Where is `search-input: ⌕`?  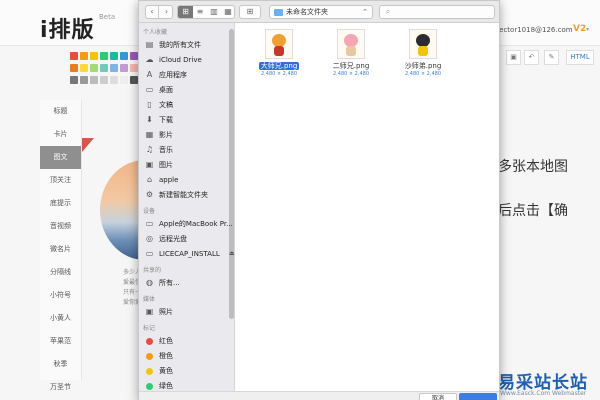
search-input: ⌕ is located at coordinates (437, 12).